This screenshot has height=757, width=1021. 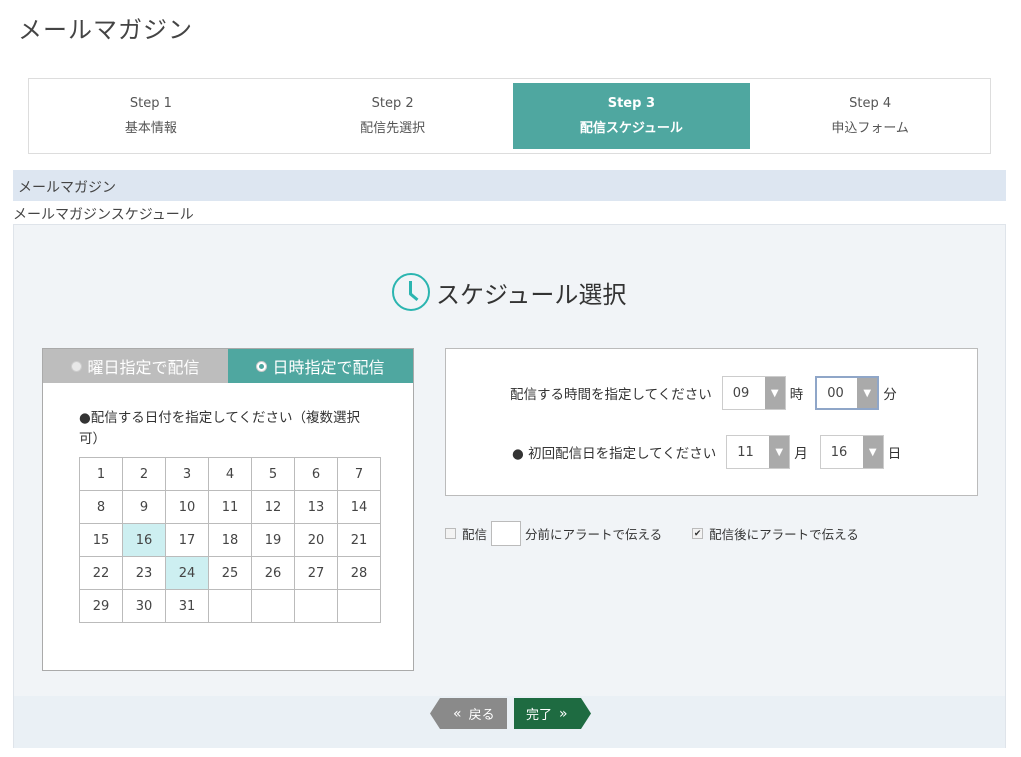 What do you see at coordinates (273, 474) in the screenshot?
I see `calendar-day-5: 5` at bounding box center [273, 474].